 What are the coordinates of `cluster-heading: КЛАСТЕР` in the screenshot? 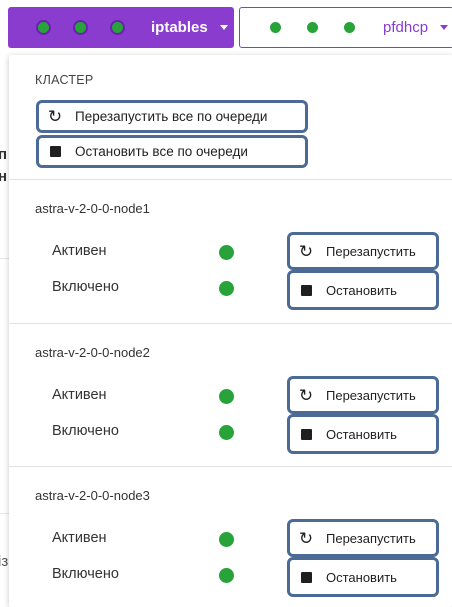 It's located at (64, 80).